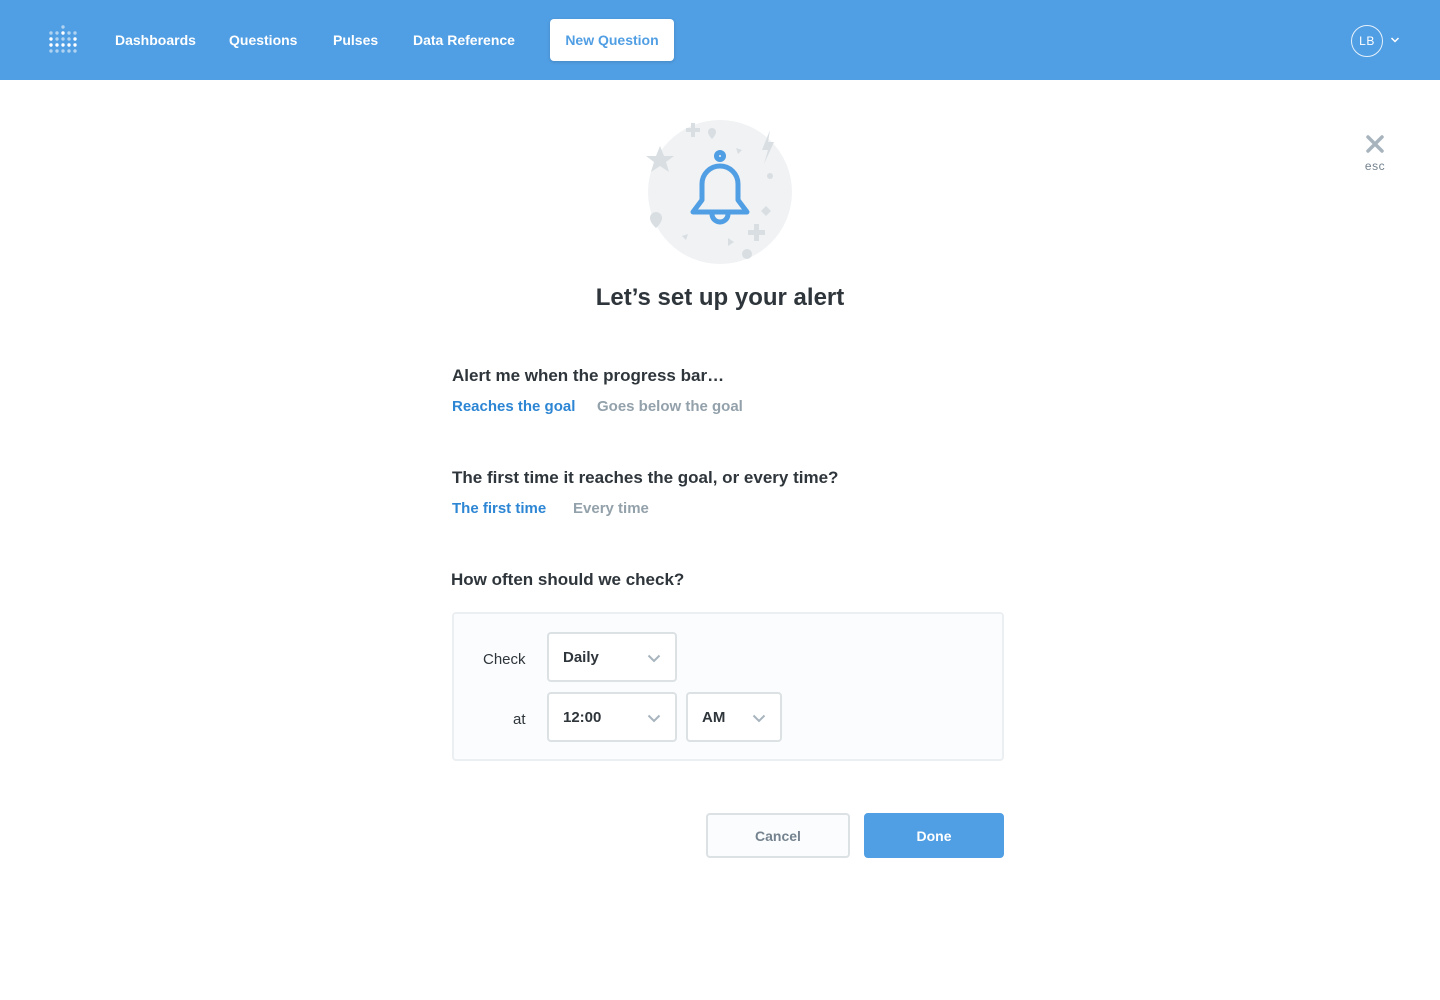 The image size is (1440, 1000). I want to click on metabase-logo-icon, so click(63, 40).